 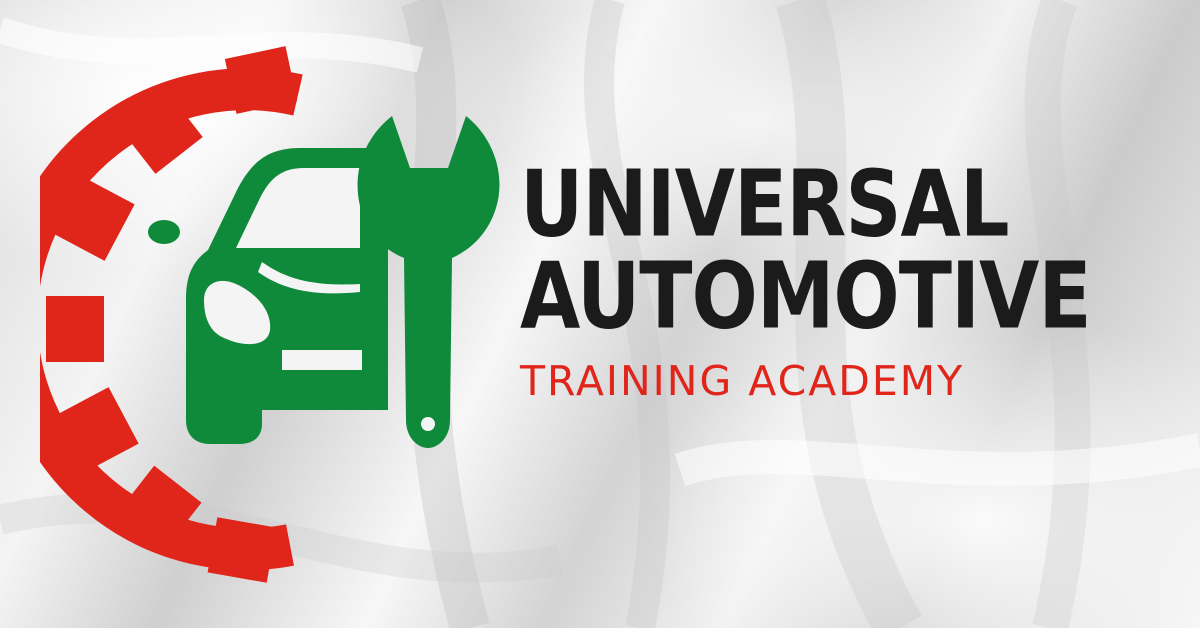 What do you see at coordinates (806, 296) in the screenshot?
I see `title-automotive: AUTOMOTIVE` at bounding box center [806, 296].